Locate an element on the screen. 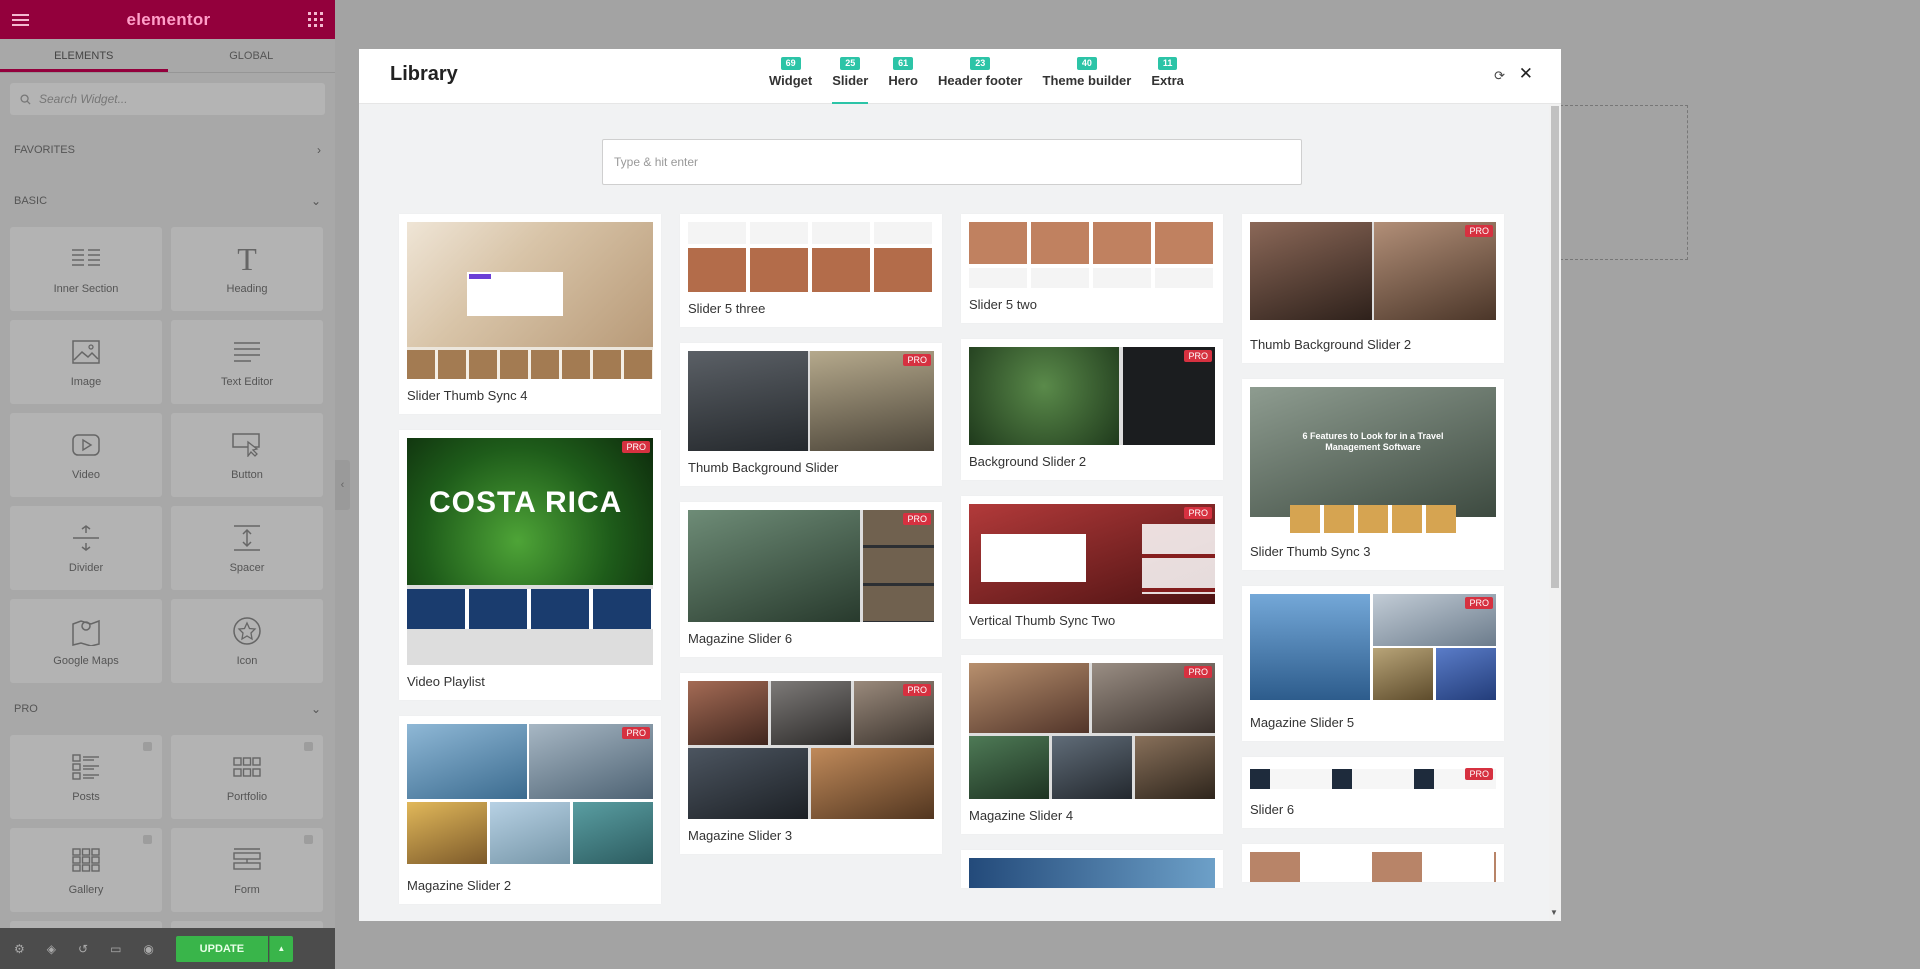  template-title: Slider 5 two is located at coordinates (1003, 304).